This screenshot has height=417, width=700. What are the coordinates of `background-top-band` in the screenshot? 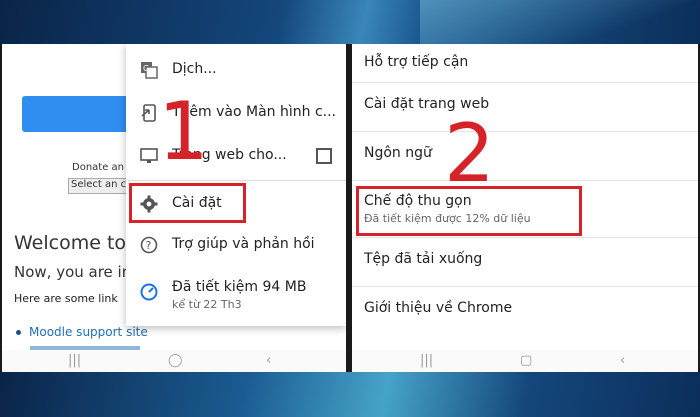 It's located at (350, 22).